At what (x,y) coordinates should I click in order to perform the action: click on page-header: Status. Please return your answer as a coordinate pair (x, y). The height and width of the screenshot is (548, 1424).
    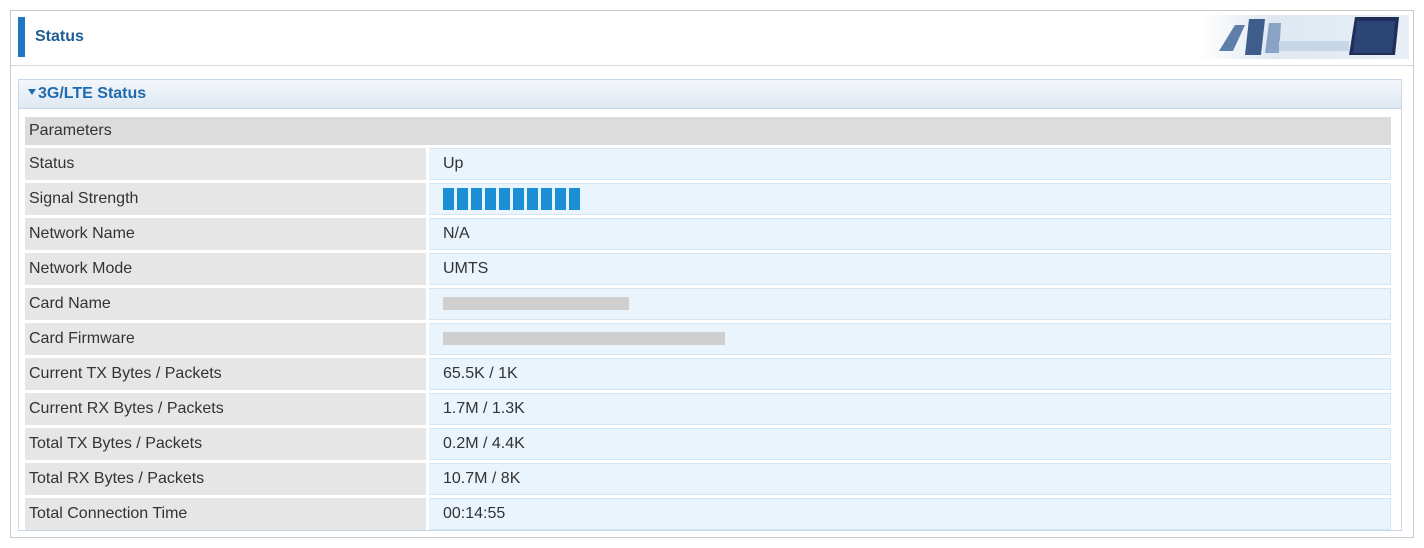
    Looking at the image, I should click on (712, 38).